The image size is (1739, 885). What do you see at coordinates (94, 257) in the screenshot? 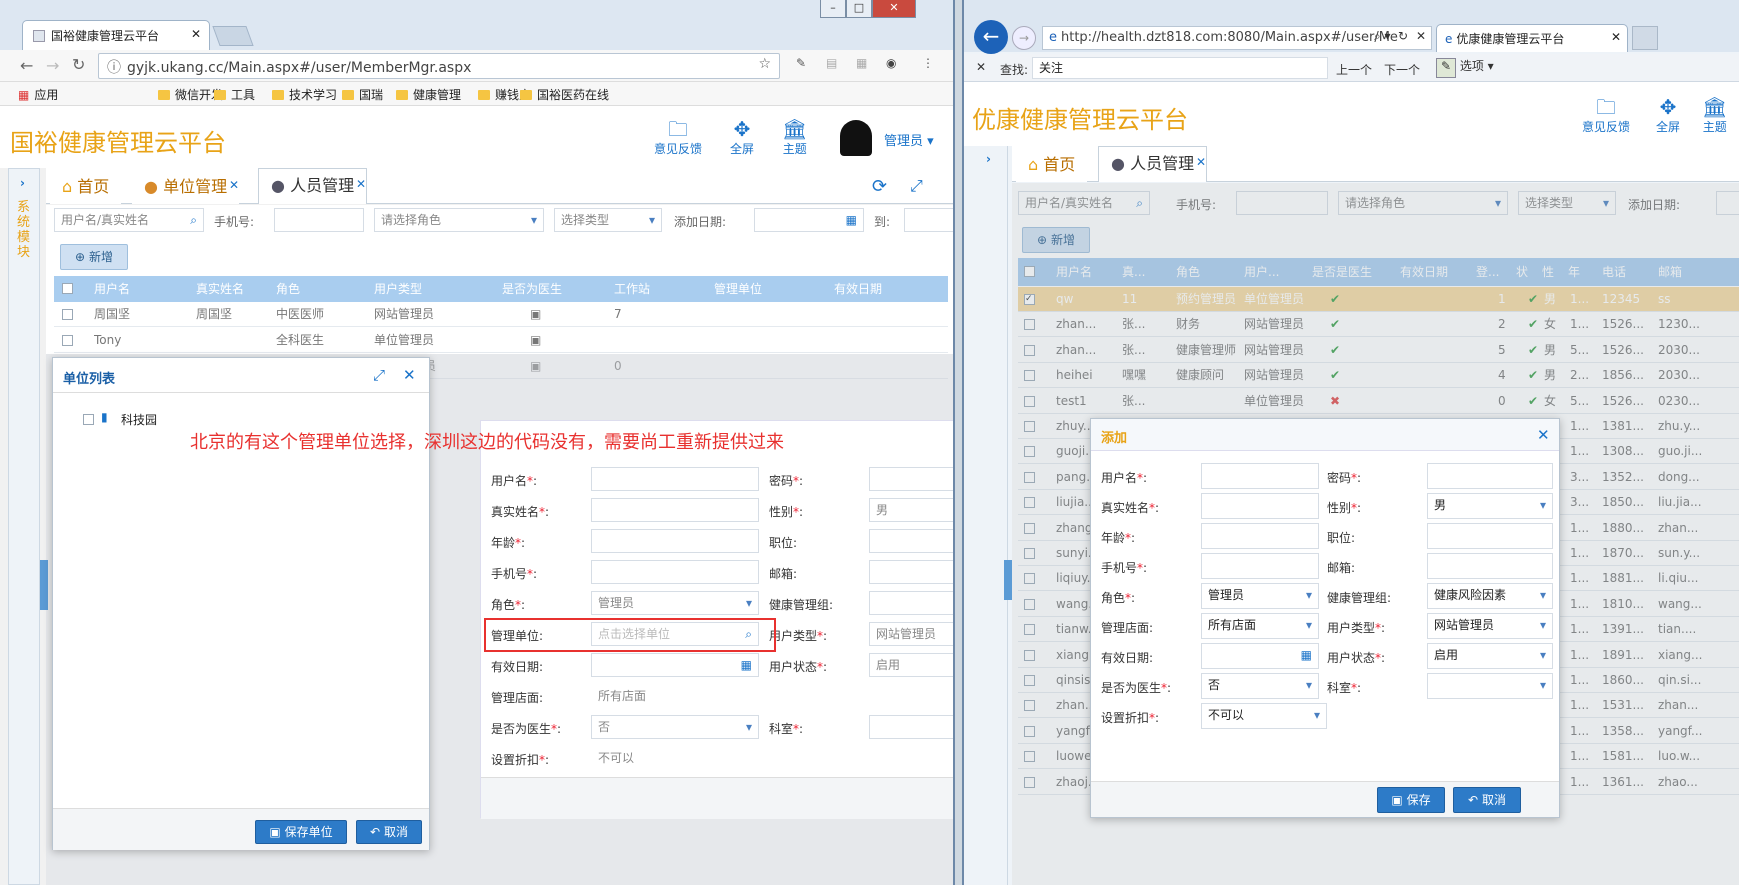
I see `add-button: ⊕ 新增` at bounding box center [94, 257].